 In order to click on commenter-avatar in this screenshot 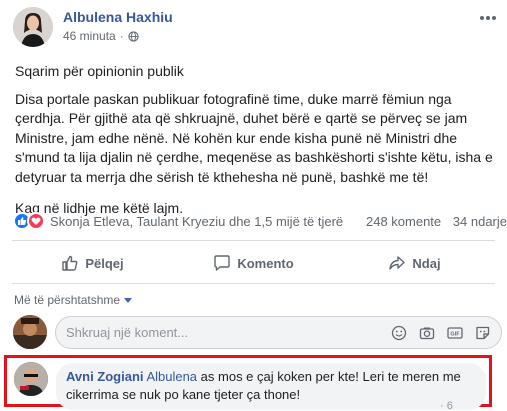, I will do `click(31, 379)`.